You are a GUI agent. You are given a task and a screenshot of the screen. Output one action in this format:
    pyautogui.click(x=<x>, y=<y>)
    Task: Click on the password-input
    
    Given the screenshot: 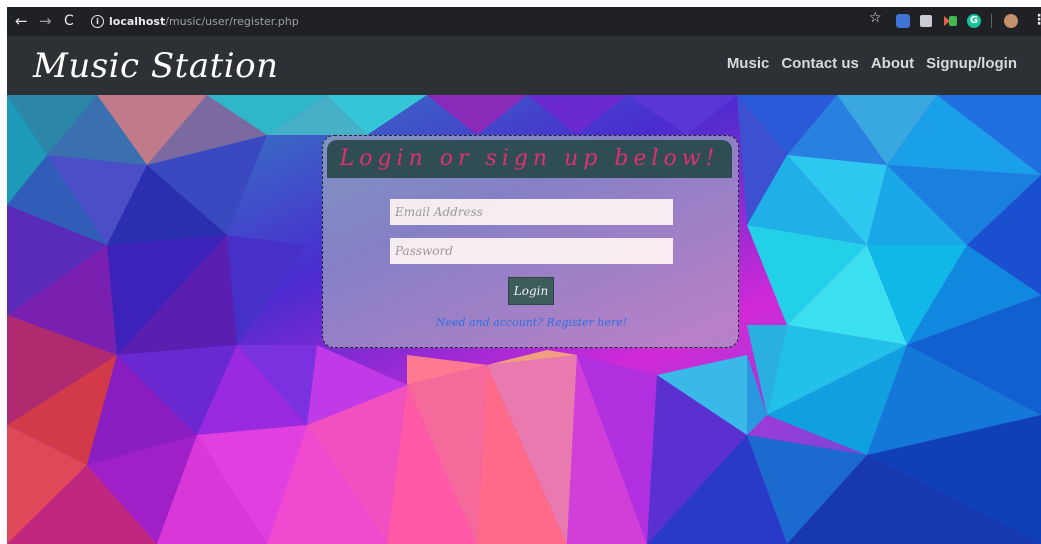 What is the action you would take?
    pyautogui.click(x=531, y=251)
    